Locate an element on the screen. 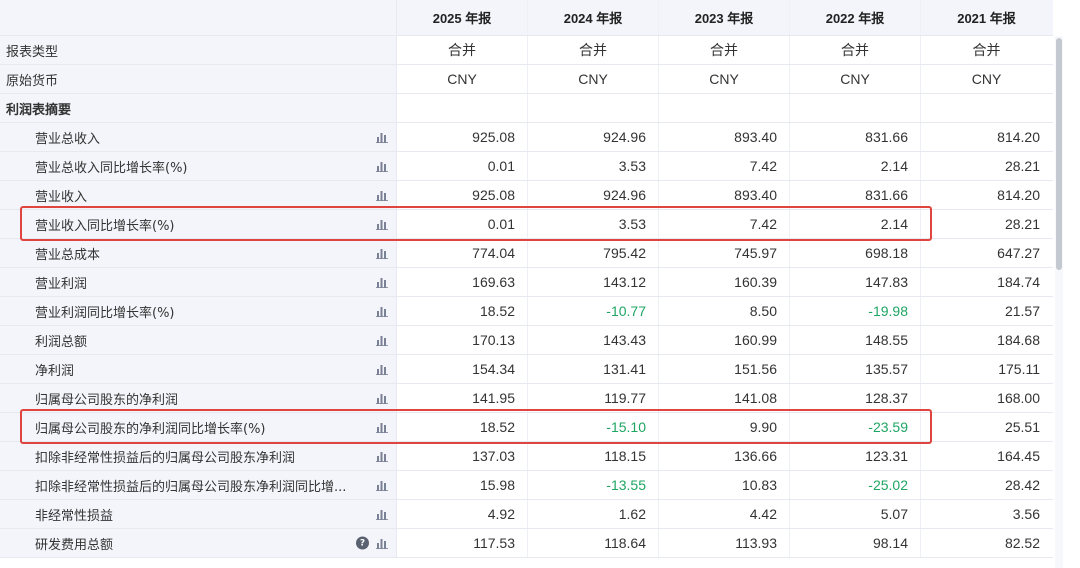 The height and width of the screenshot is (568, 1080). row-label: 营业收入同比增长率(%) is located at coordinates (105, 226).